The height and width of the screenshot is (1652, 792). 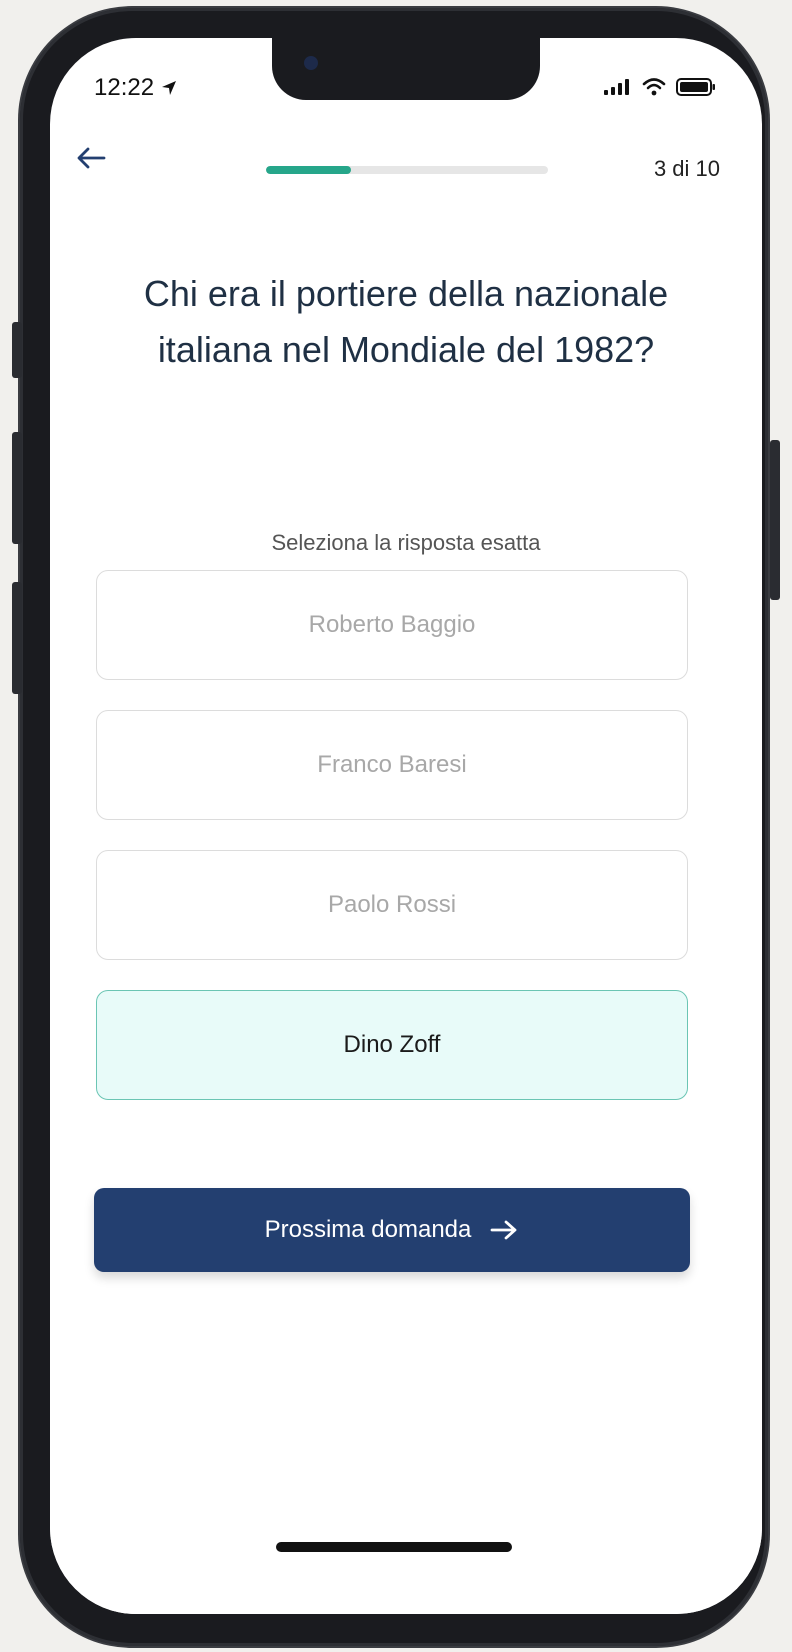 I want to click on answer-option-label: Paolo Rossi, so click(x=392, y=904).